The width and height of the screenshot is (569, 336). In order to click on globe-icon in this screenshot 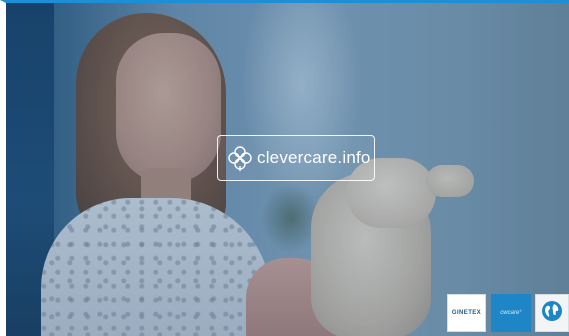, I will do `click(552, 313)`.